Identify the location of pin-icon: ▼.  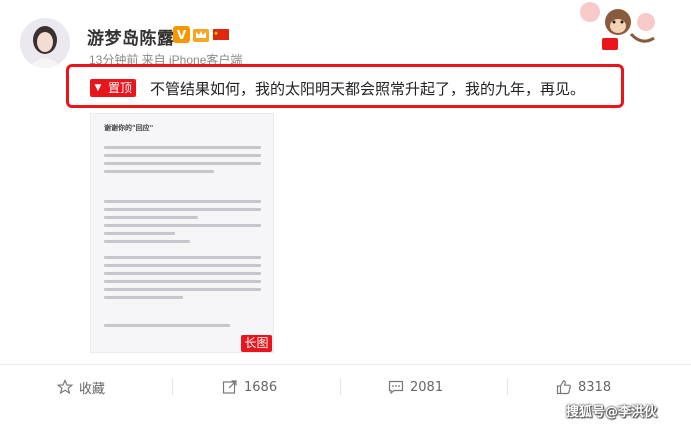
(98, 88).